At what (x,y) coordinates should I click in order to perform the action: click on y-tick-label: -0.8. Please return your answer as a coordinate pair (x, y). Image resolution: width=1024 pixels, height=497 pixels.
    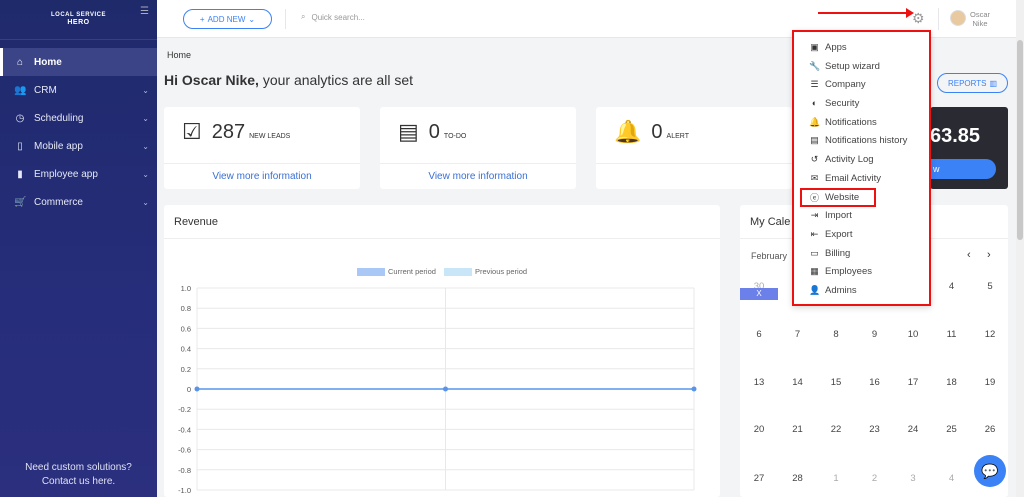
    Looking at the image, I should click on (184, 470).